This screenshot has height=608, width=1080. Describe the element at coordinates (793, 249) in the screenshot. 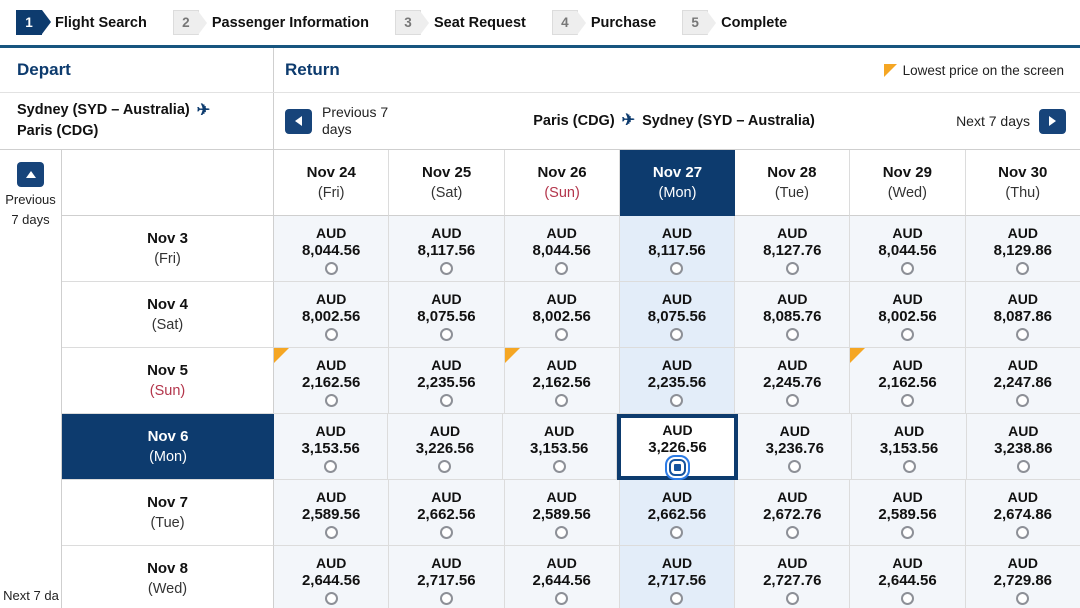

I see `fare-cell: AUD 8,127.76` at that location.